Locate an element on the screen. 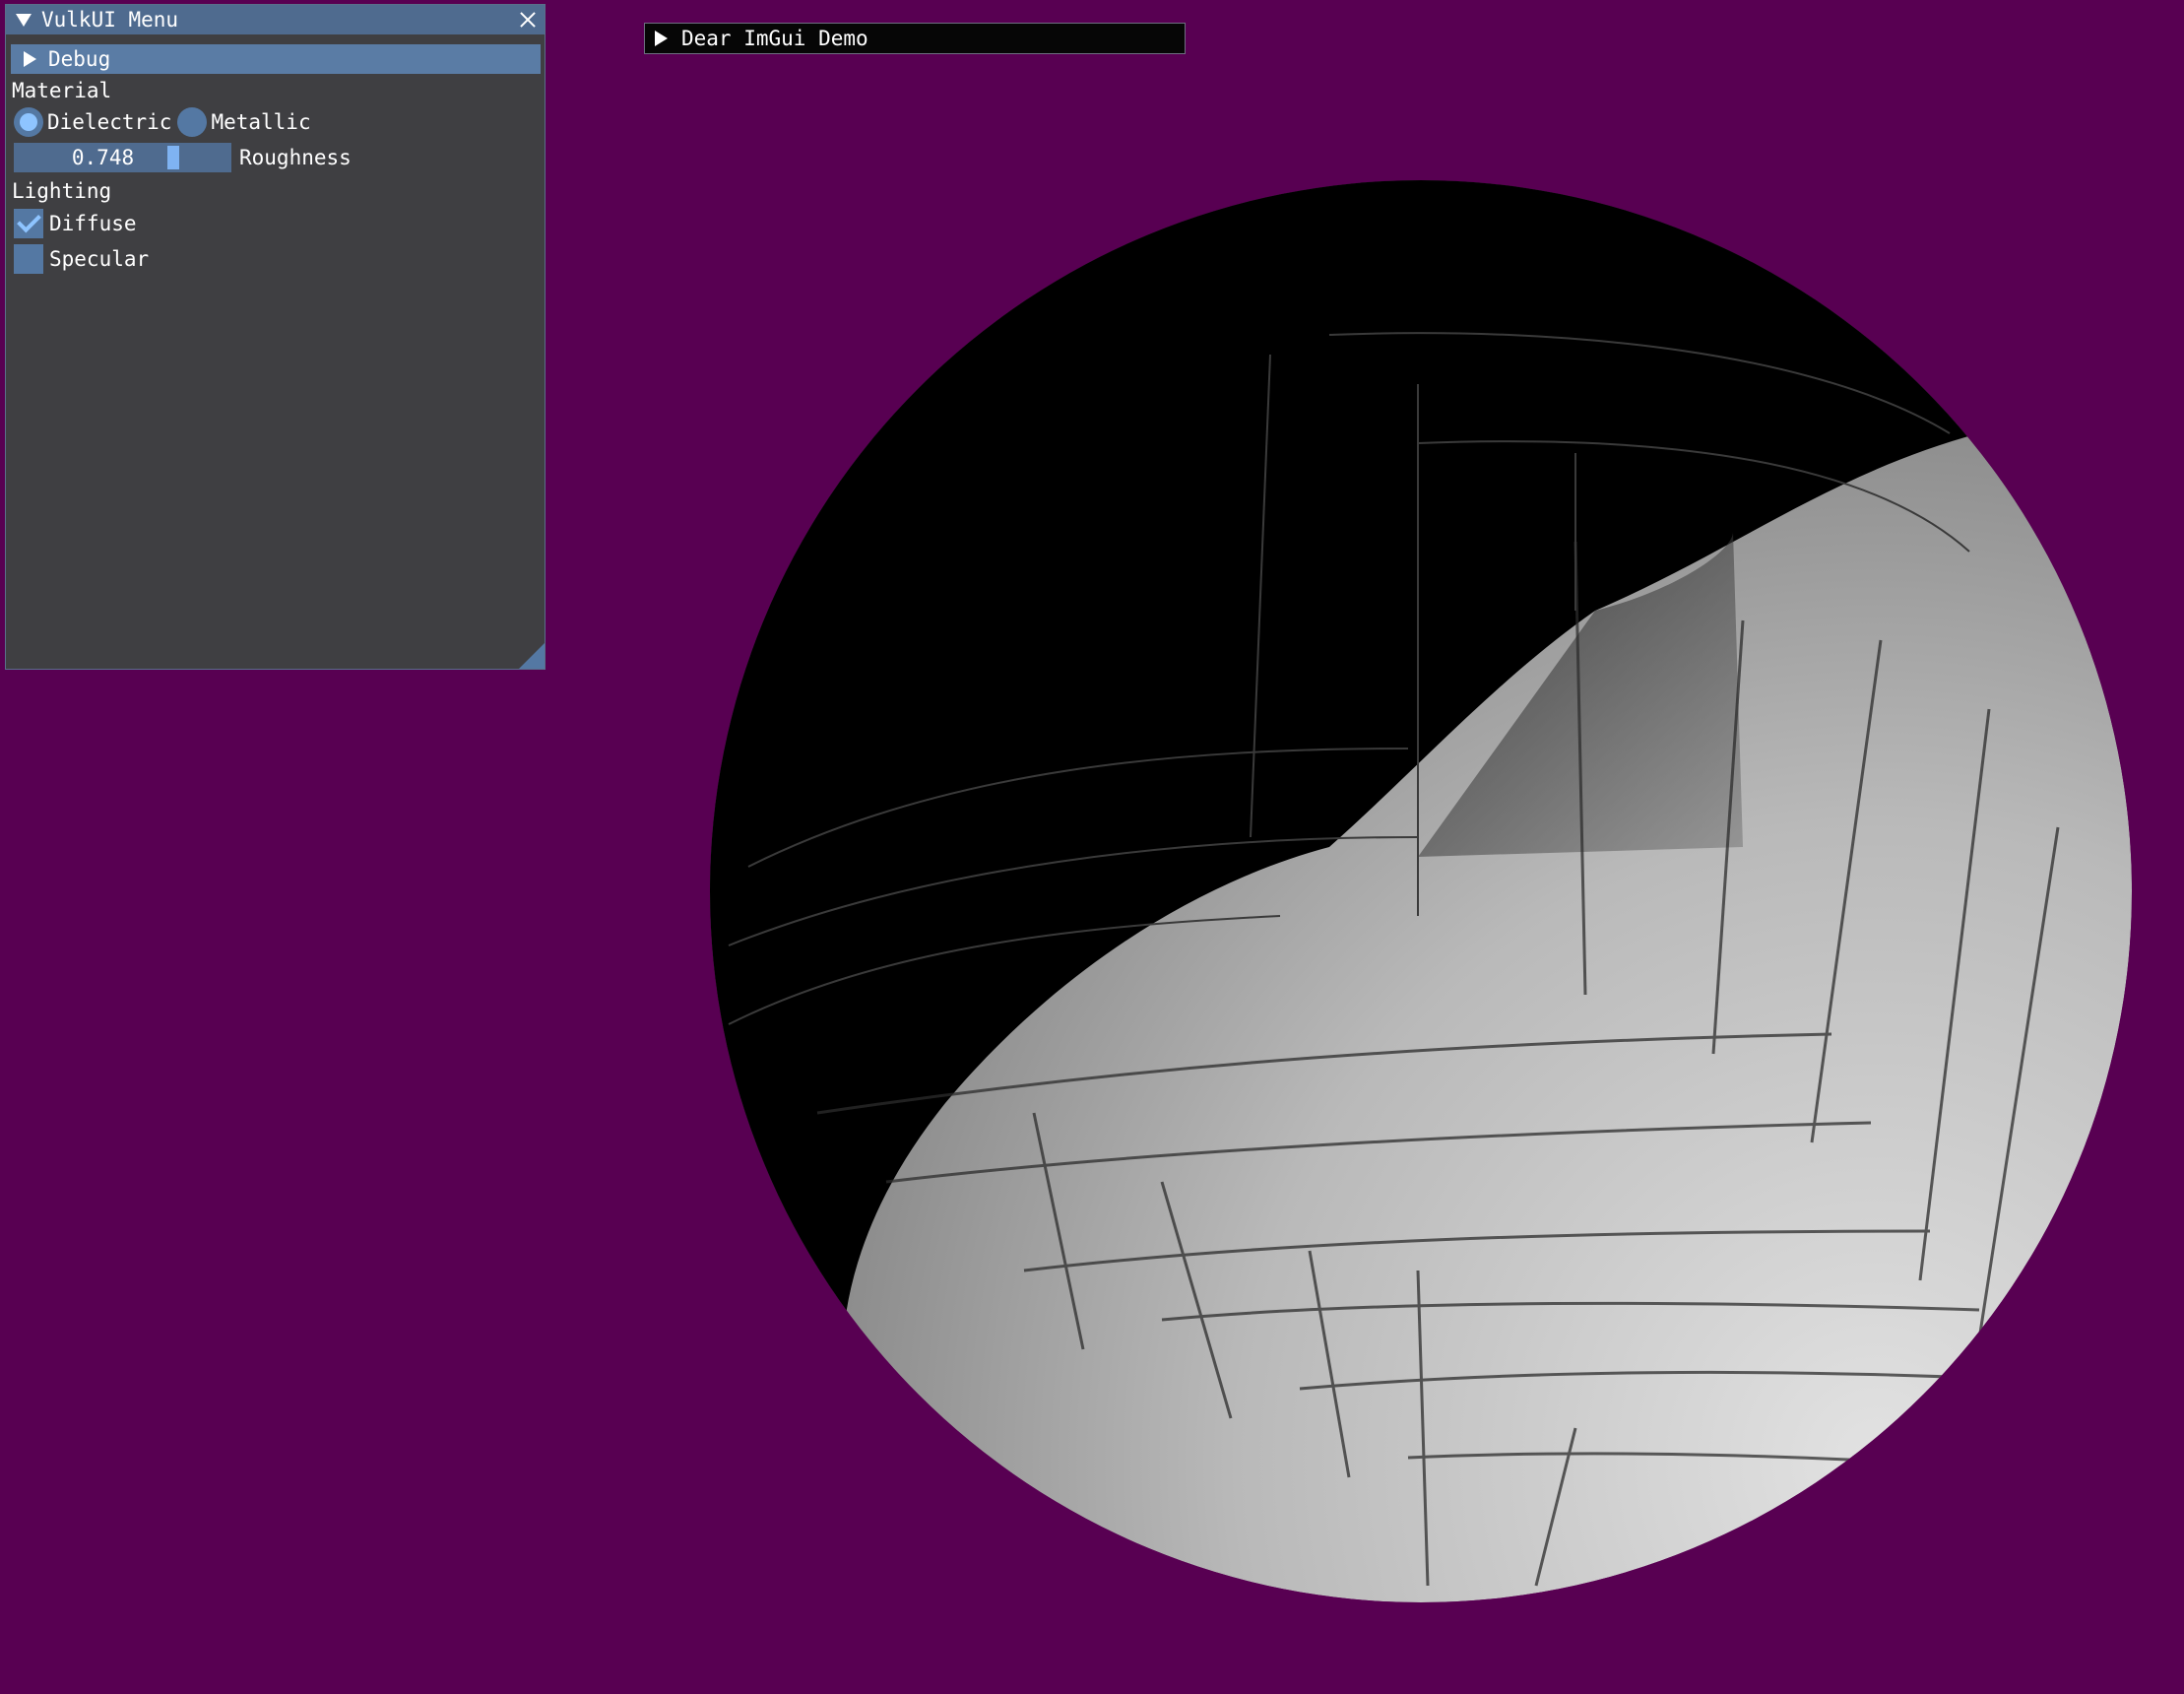 Image resolution: width=2184 pixels, height=1694 pixels. roughness-slider: 0.748 is located at coordinates (122, 158).